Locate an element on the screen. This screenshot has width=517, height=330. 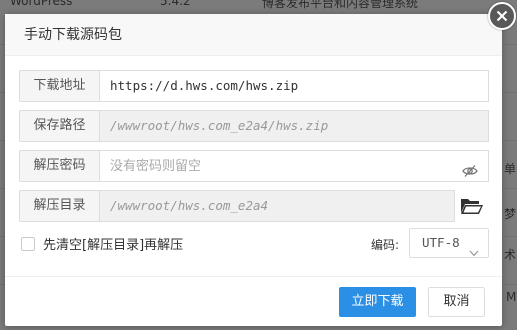
download-url-label: 下载地址 is located at coordinates (59, 86).